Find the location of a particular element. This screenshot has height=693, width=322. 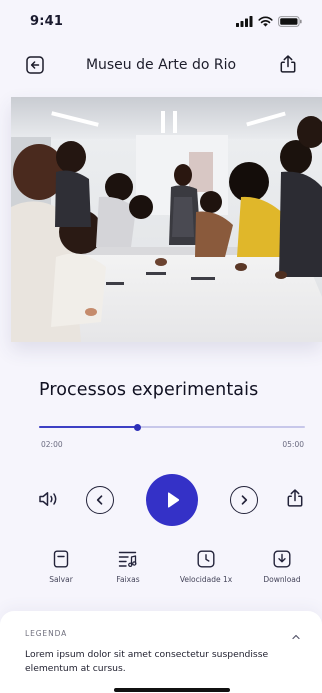

time-total: 05:00 is located at coordinates (293, 444).